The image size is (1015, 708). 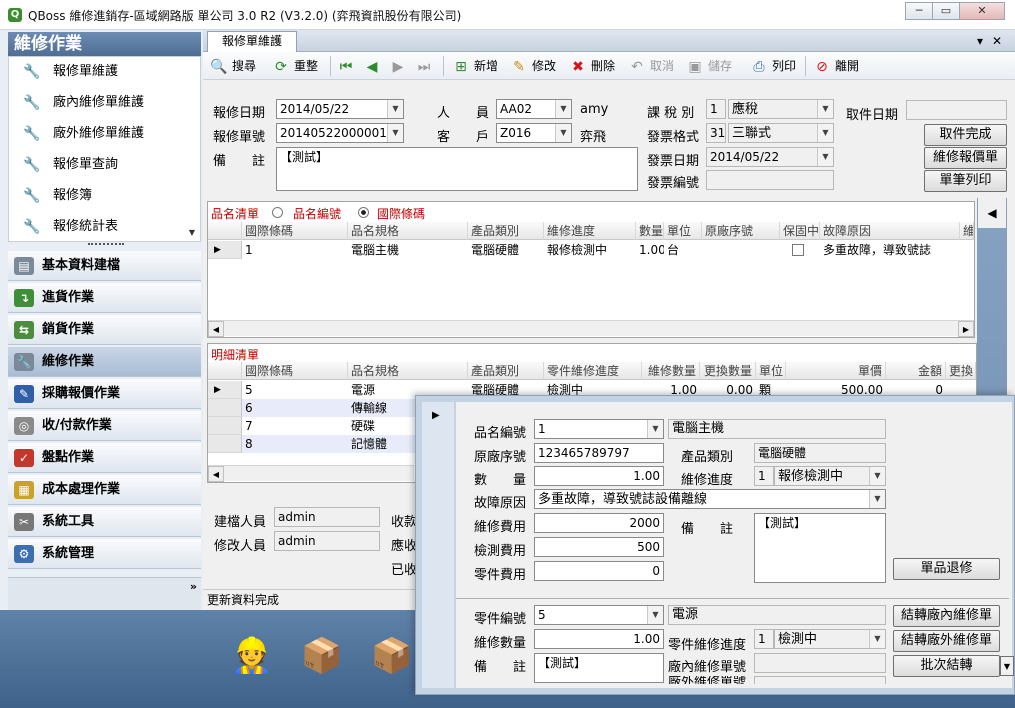 I want to click on popup-part-remark-field: 【測試】, so click(x=599, y=668).